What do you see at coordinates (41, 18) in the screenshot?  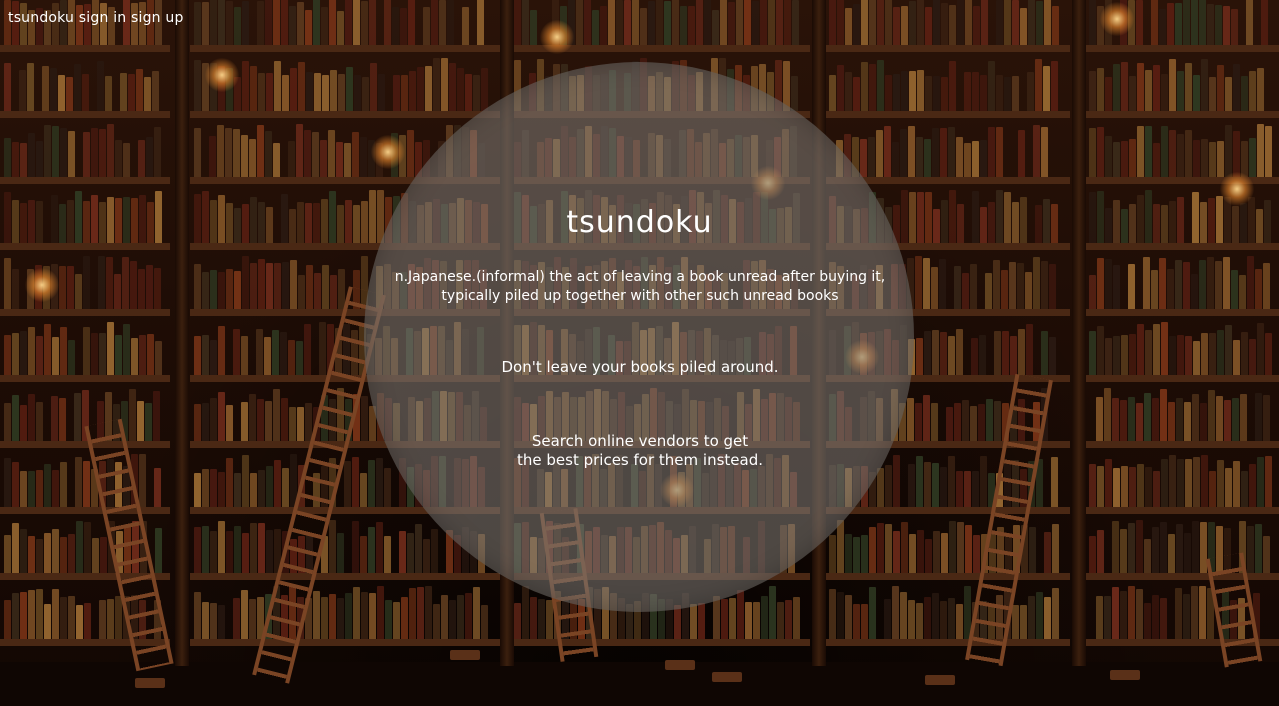 I see `brand-link: tsundoku` at bounding box center [41, 18].